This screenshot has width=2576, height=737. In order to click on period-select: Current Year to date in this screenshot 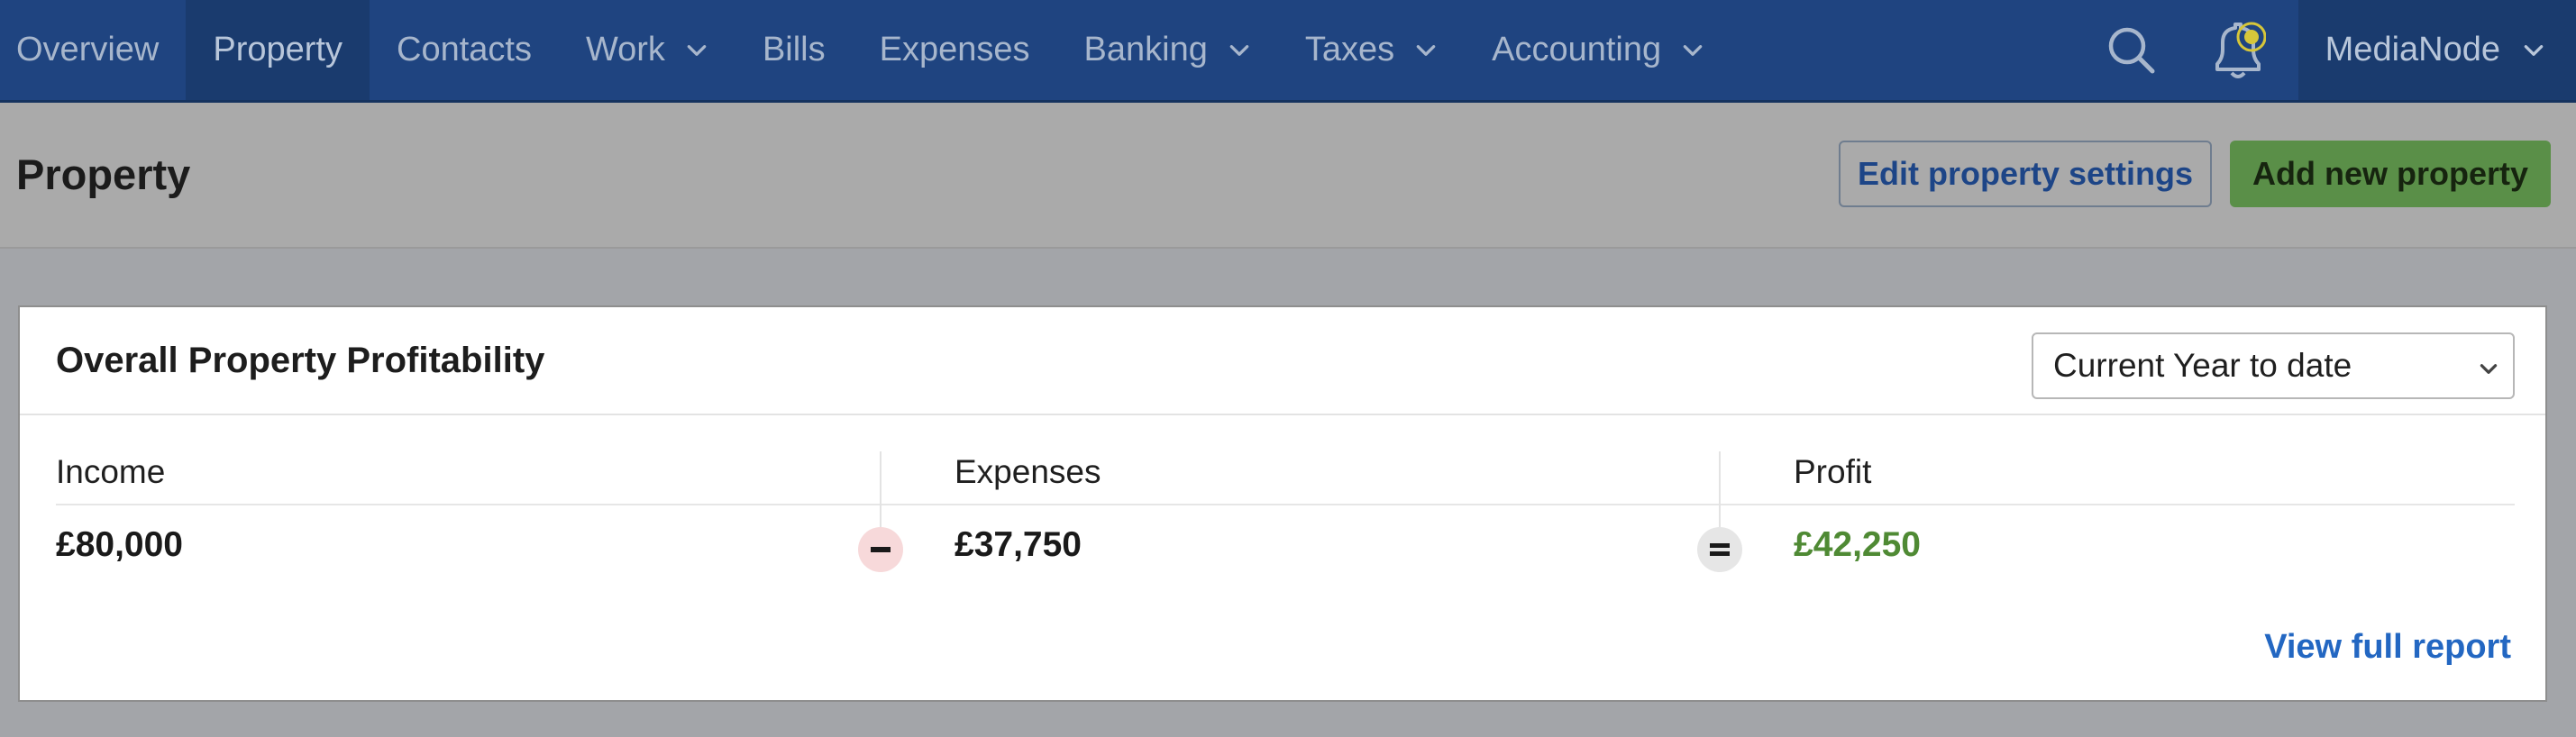, I will do `click(2273, 365)`.